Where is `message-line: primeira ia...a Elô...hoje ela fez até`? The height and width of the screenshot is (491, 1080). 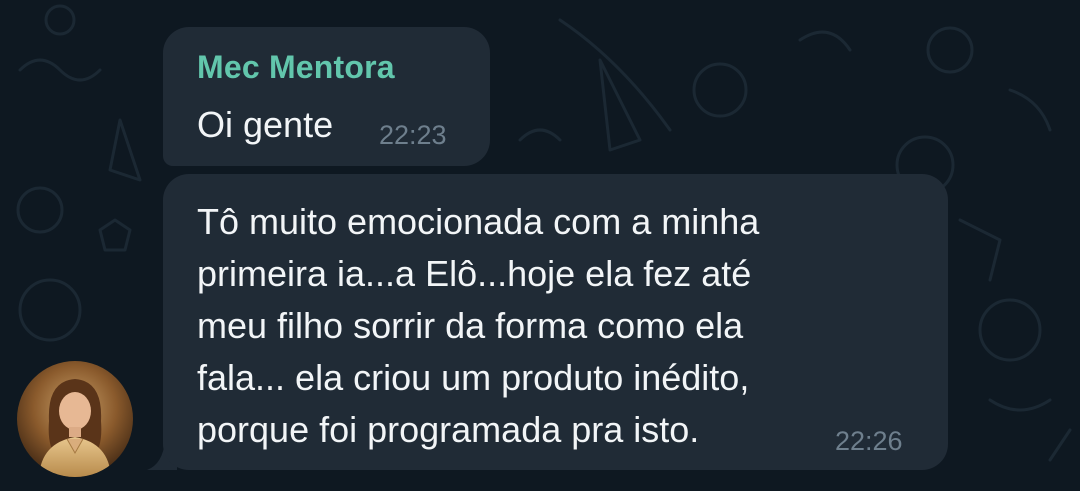 message-line: primeira ia...a Elô...hoje ela fez até is located at coordinates (474, 273).